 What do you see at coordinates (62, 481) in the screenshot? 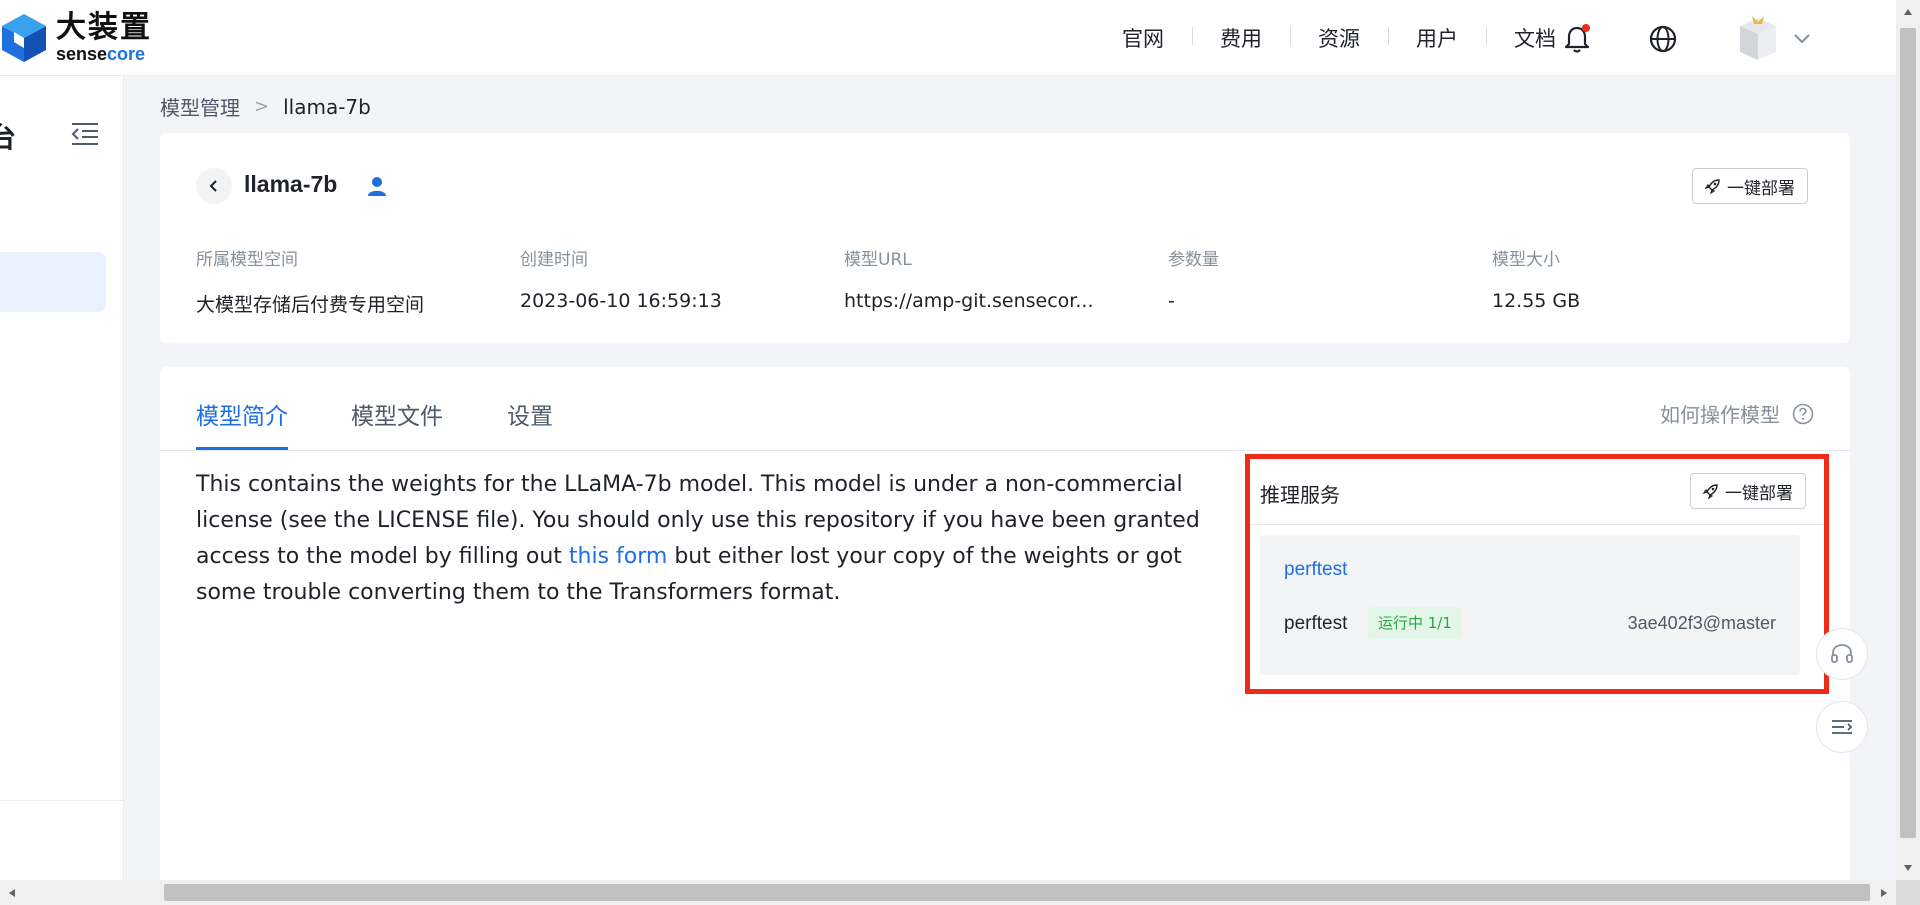
I see `sidebar: 台` at bounding box center [62, 481].